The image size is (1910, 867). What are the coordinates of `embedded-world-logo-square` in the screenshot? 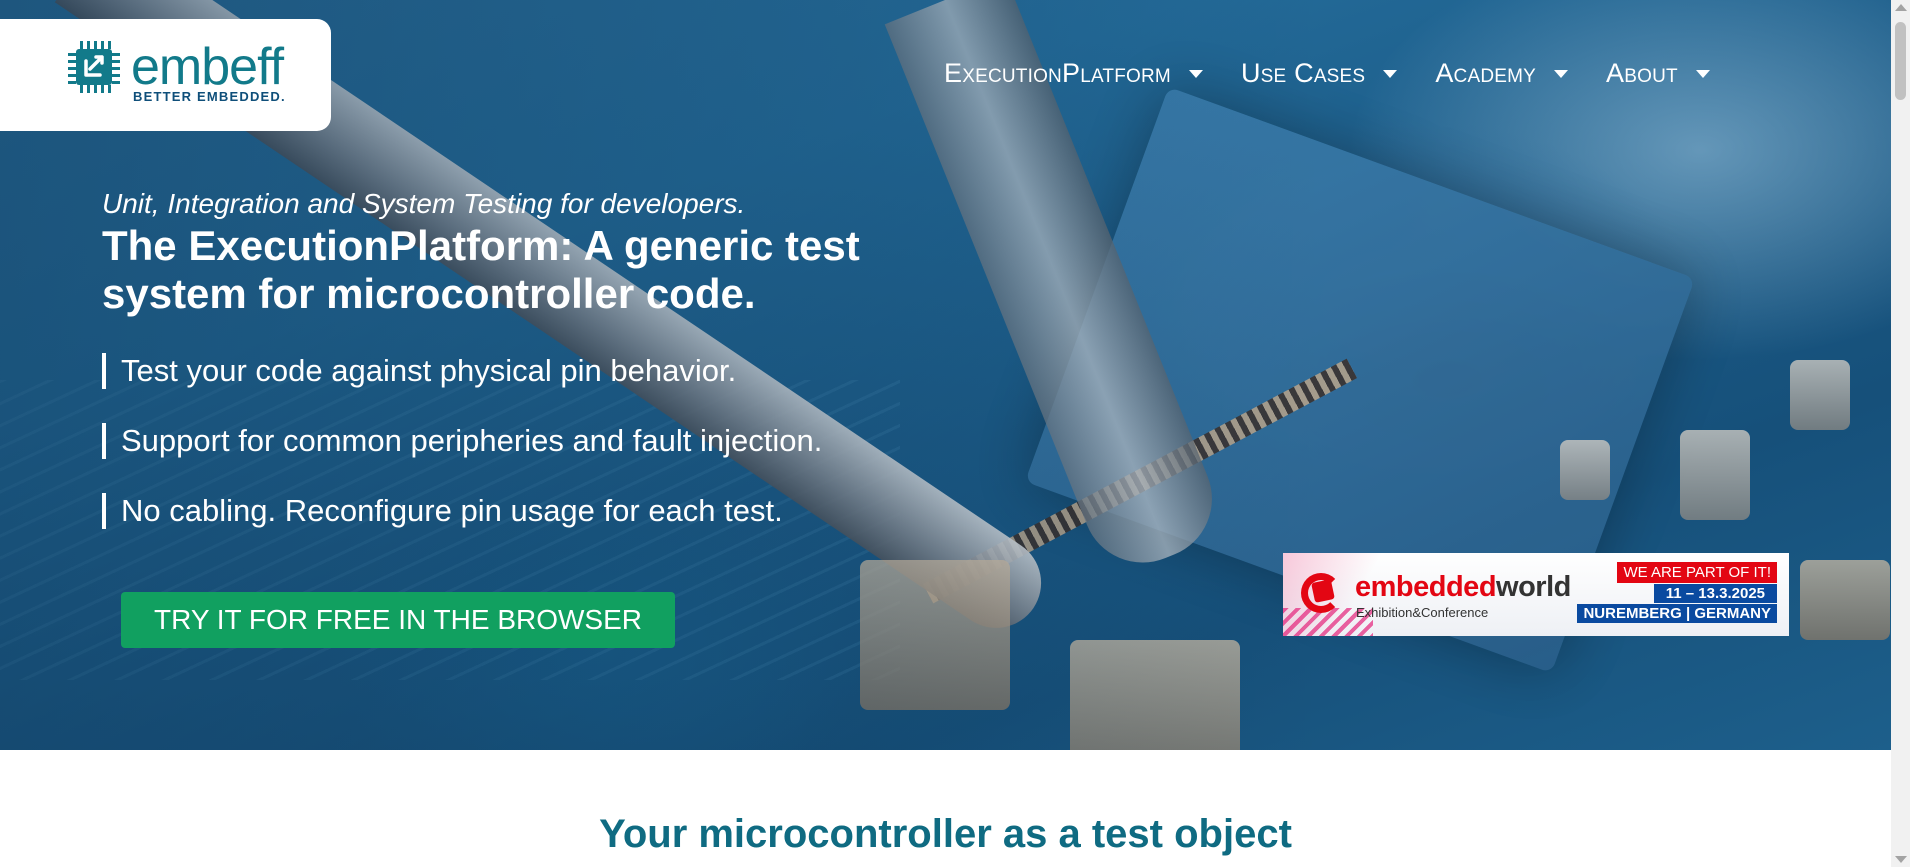 It's located at (1323, 591).